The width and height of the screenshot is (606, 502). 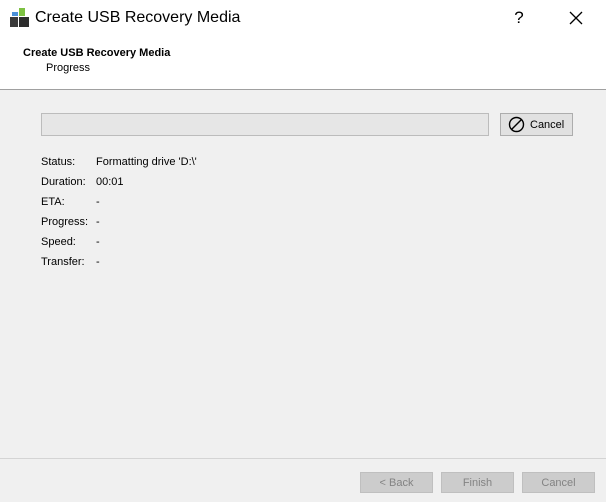 I want to click on window-title: Create USB Recovery Media, so click(x=138, y=17).